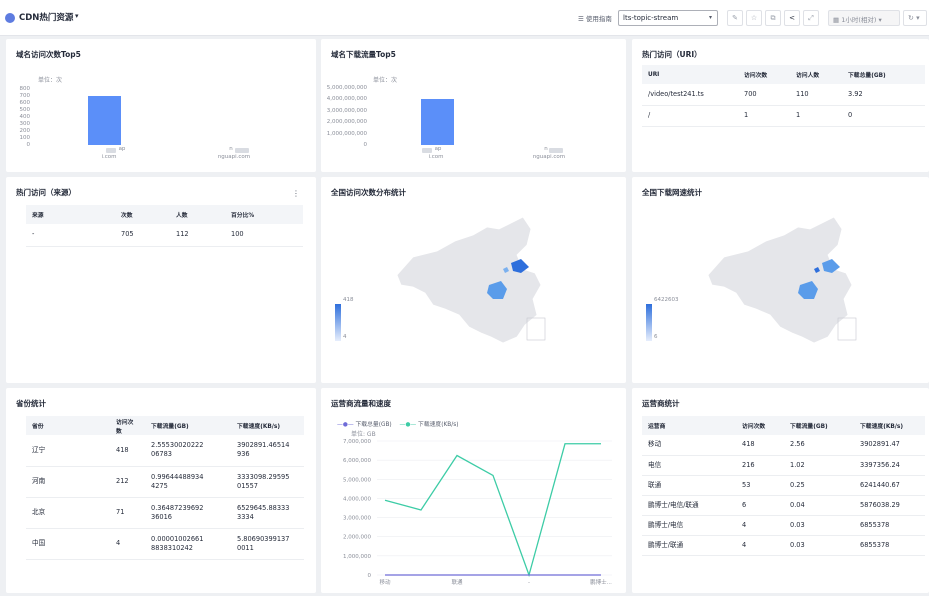 Image resolution: width=929 pixels, height=596 pixels. What do you see at coordinates (760, 485) in the screenshot?
I see `table-cell: 53` at bounding box center [760, 485].